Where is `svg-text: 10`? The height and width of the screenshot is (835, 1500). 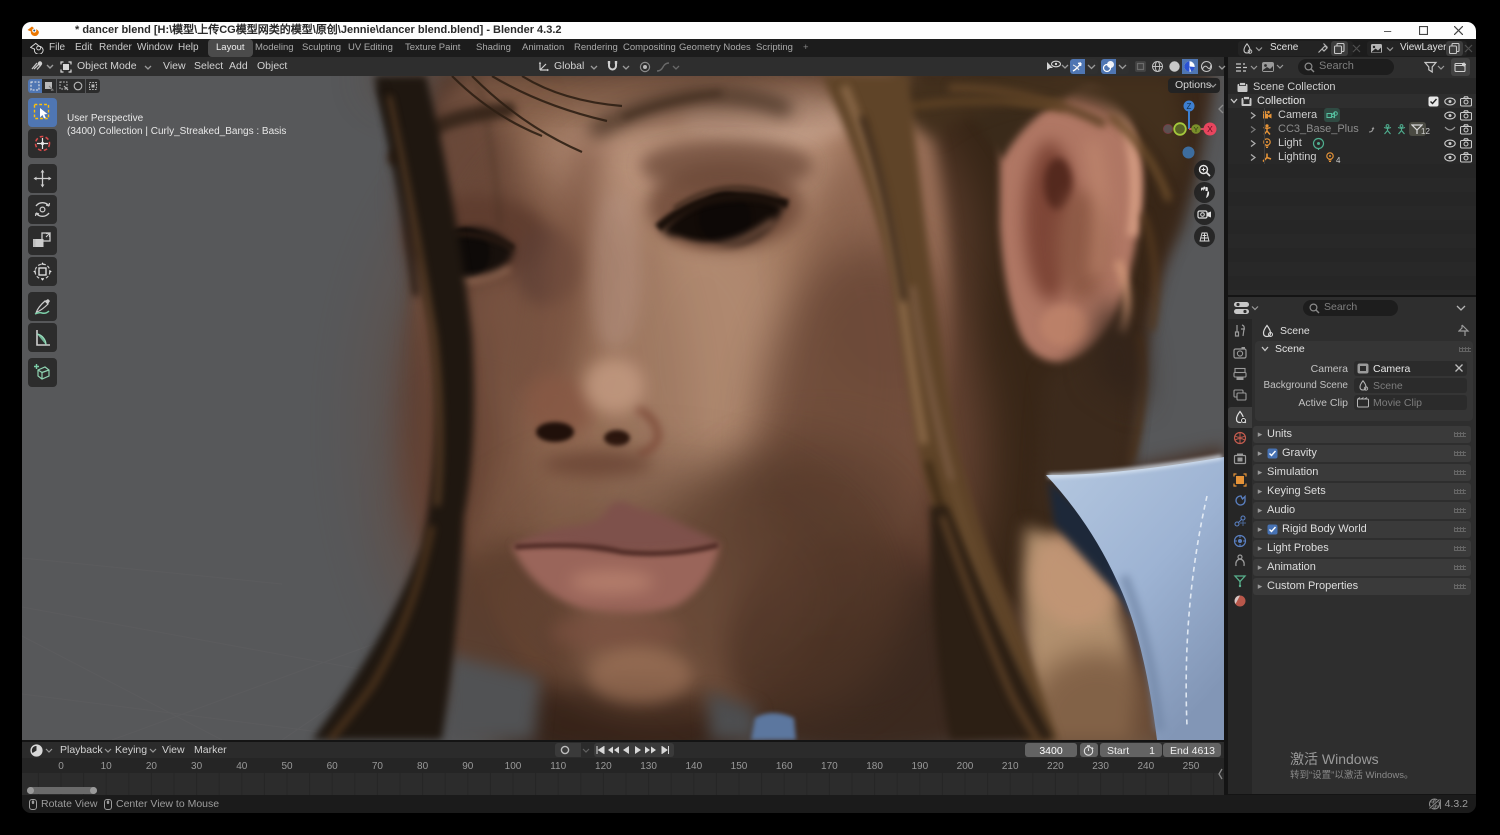
svg-text: 10 is located at coordinates (107, 766).